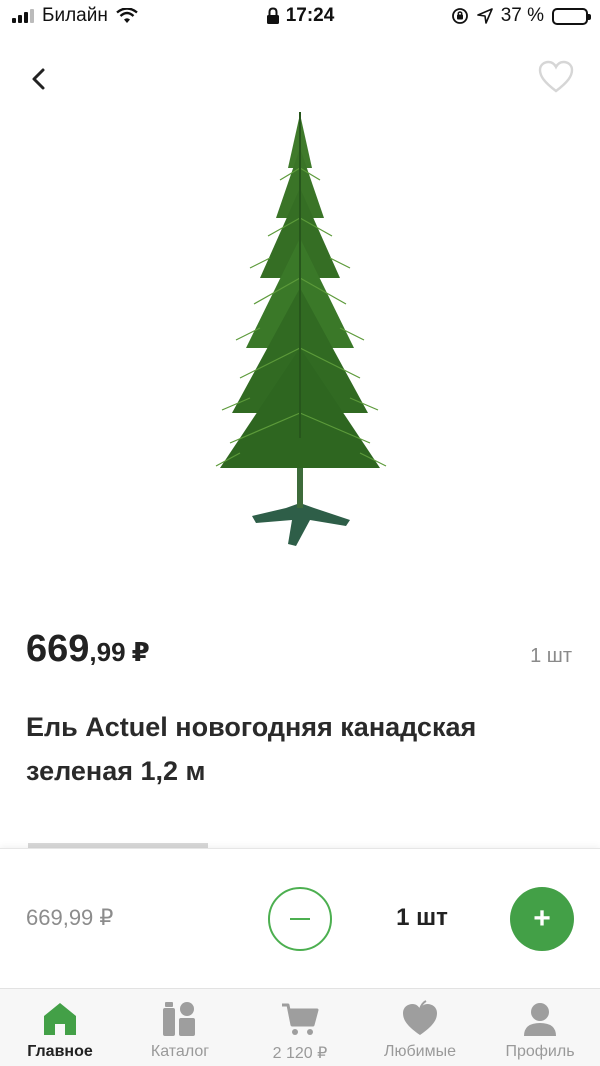  What do you see at coordinates (540, 1051) in the screenshot?
I see `tab-profile-label: Профиль` at bounding box center [540, 1051].